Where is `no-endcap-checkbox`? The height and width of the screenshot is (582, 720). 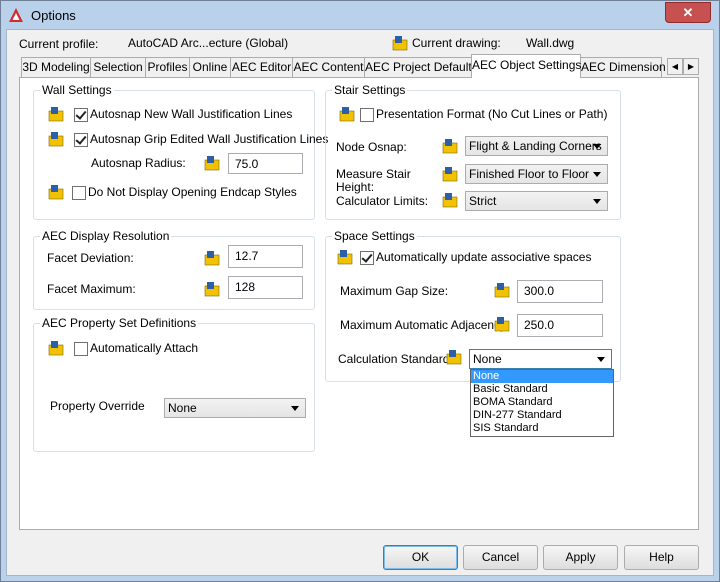 no-endcap-checkbox is located at coordinates (79, 193).